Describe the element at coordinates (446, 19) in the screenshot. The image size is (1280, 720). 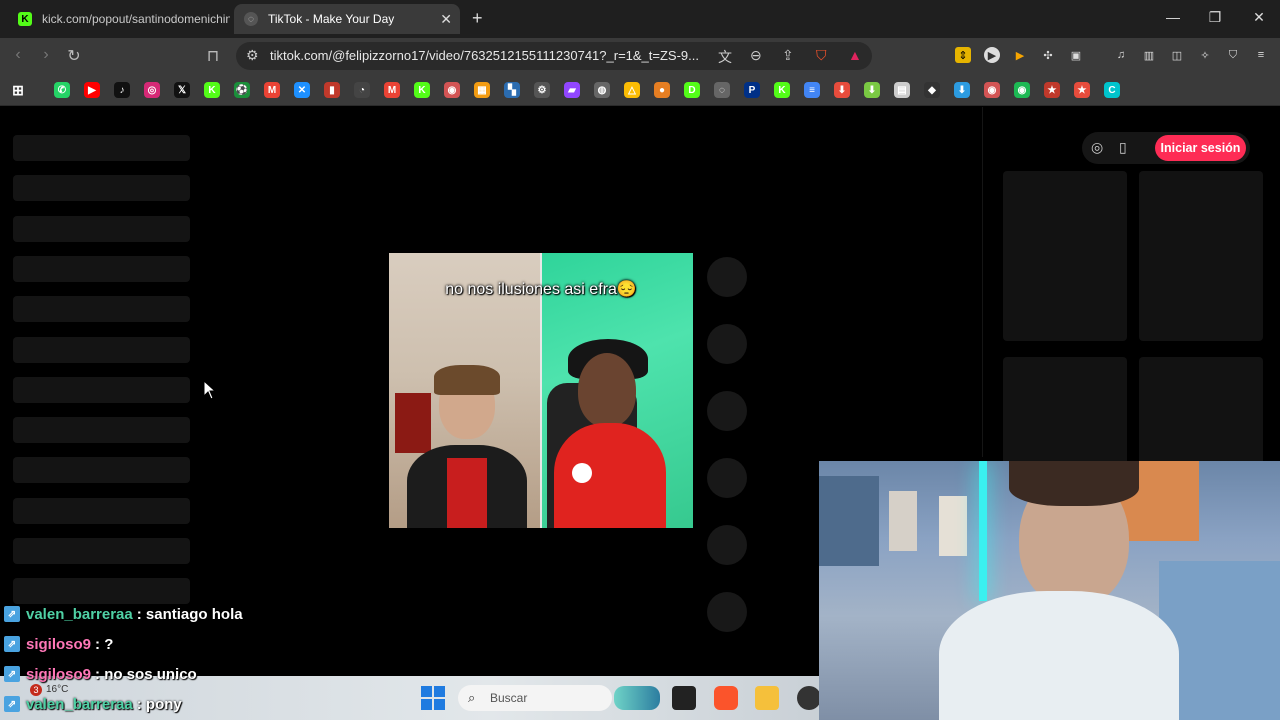
I see `close-tab-icon: ✕` at that location.